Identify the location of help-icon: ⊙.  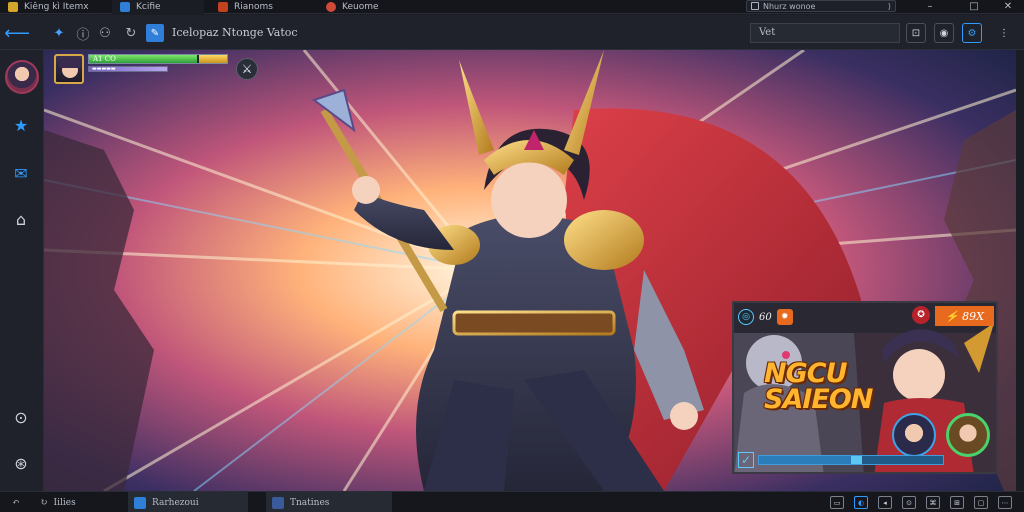
(21, 417).